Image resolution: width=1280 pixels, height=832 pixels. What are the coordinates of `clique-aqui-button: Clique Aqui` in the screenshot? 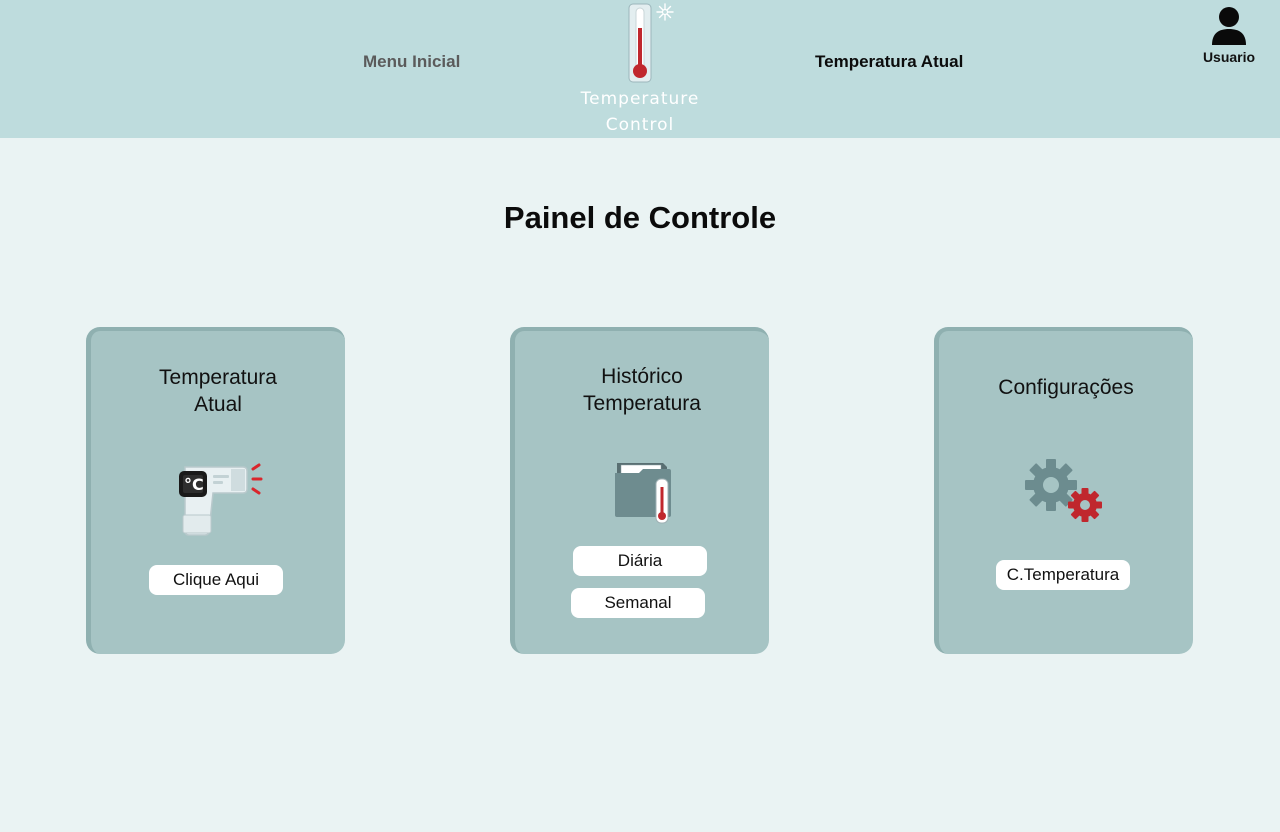 It's located at (216, 580).